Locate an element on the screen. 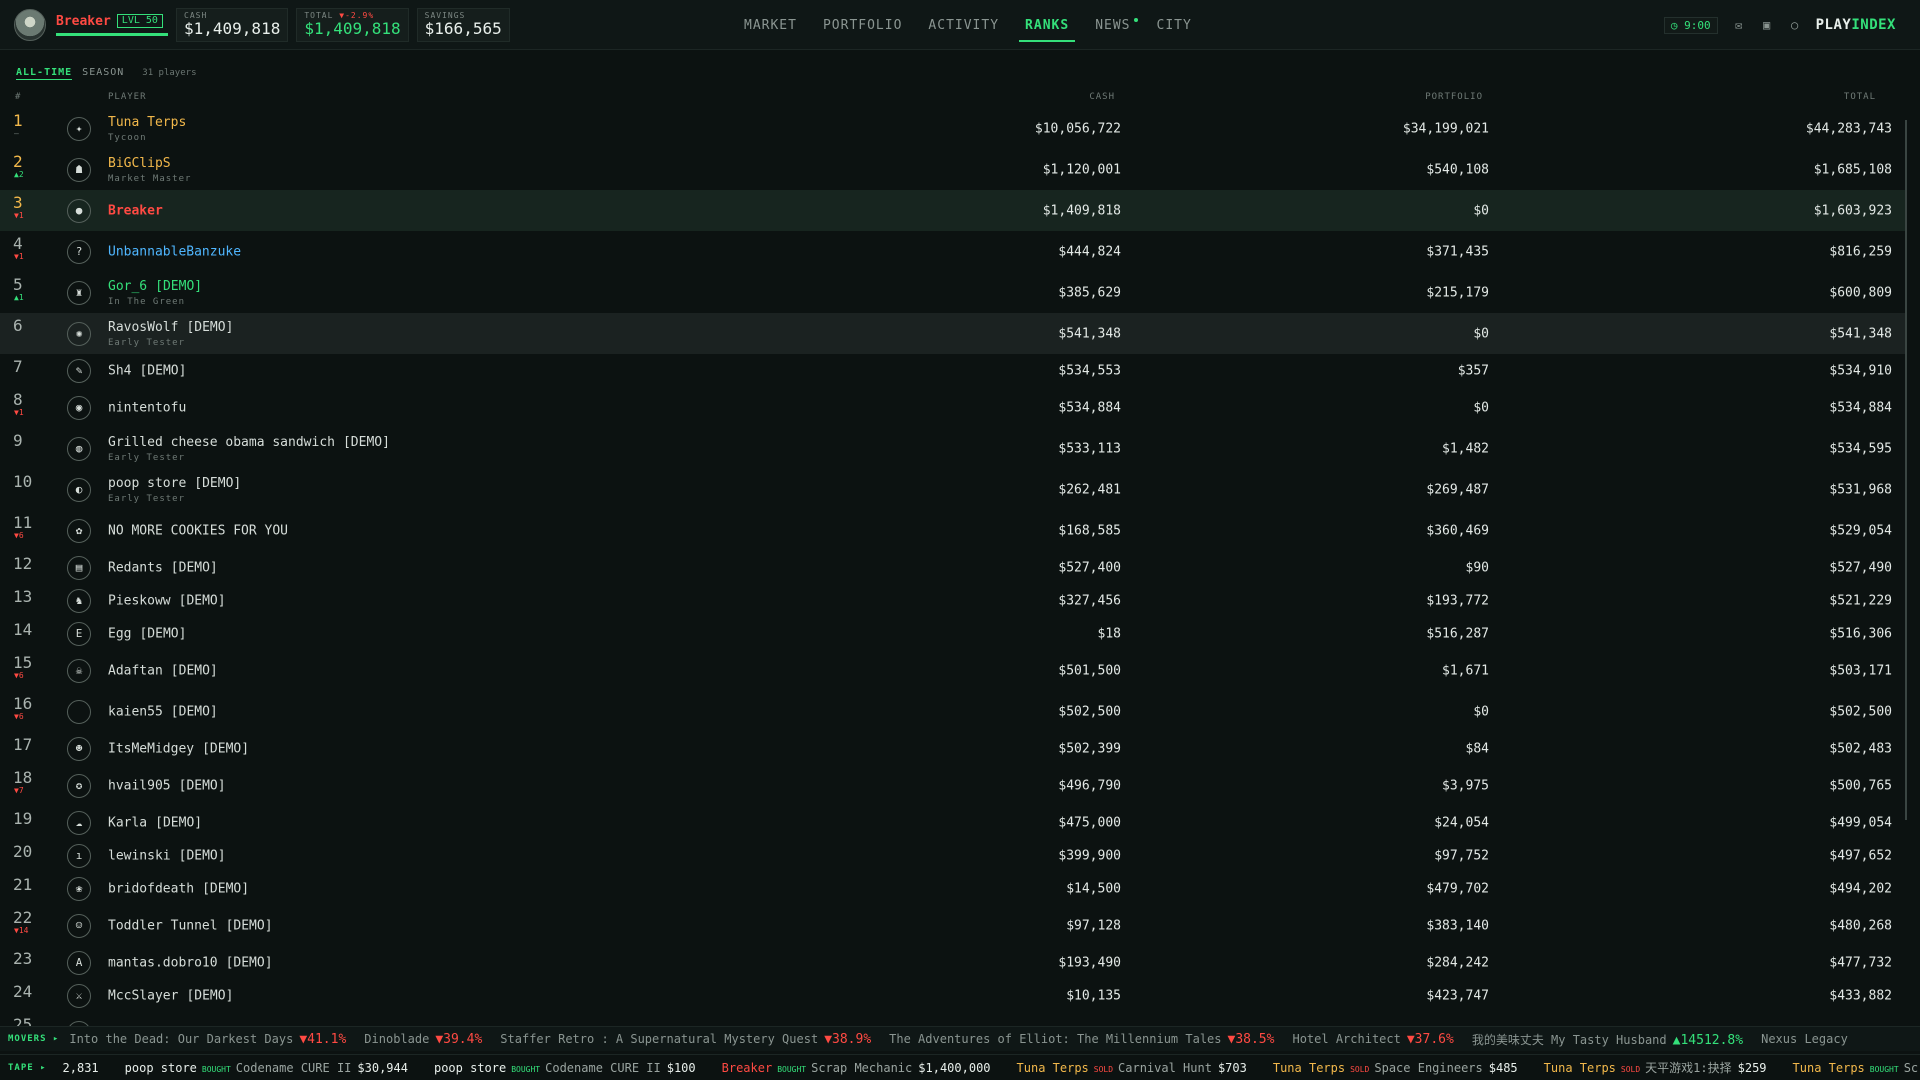 Image resolution: width=1920 pixels, height=1080 pixels. player-avatar: ◐ is located at coordinates (79, 489).